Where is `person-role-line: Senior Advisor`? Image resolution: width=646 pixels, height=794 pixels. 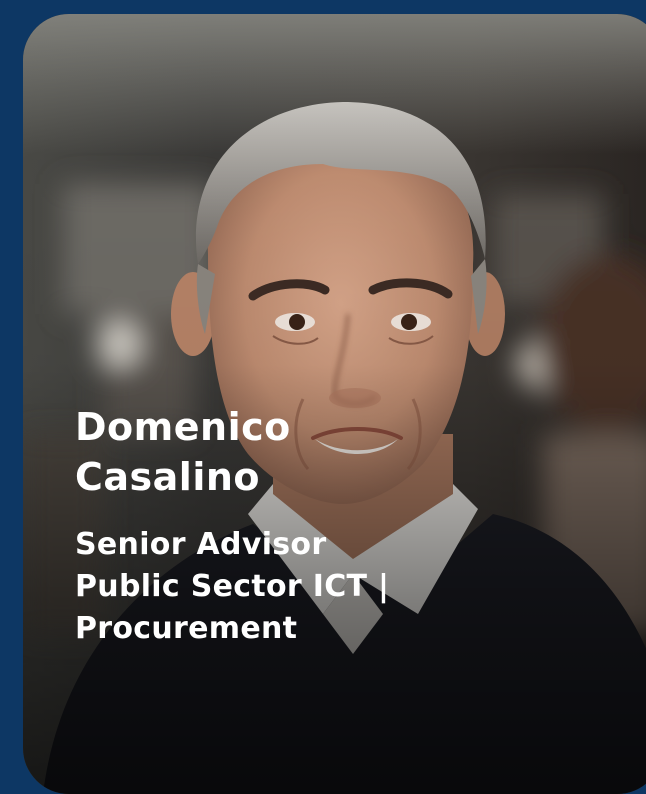 person-role-line: Senior Advisor is located at coordinates (201, 544).